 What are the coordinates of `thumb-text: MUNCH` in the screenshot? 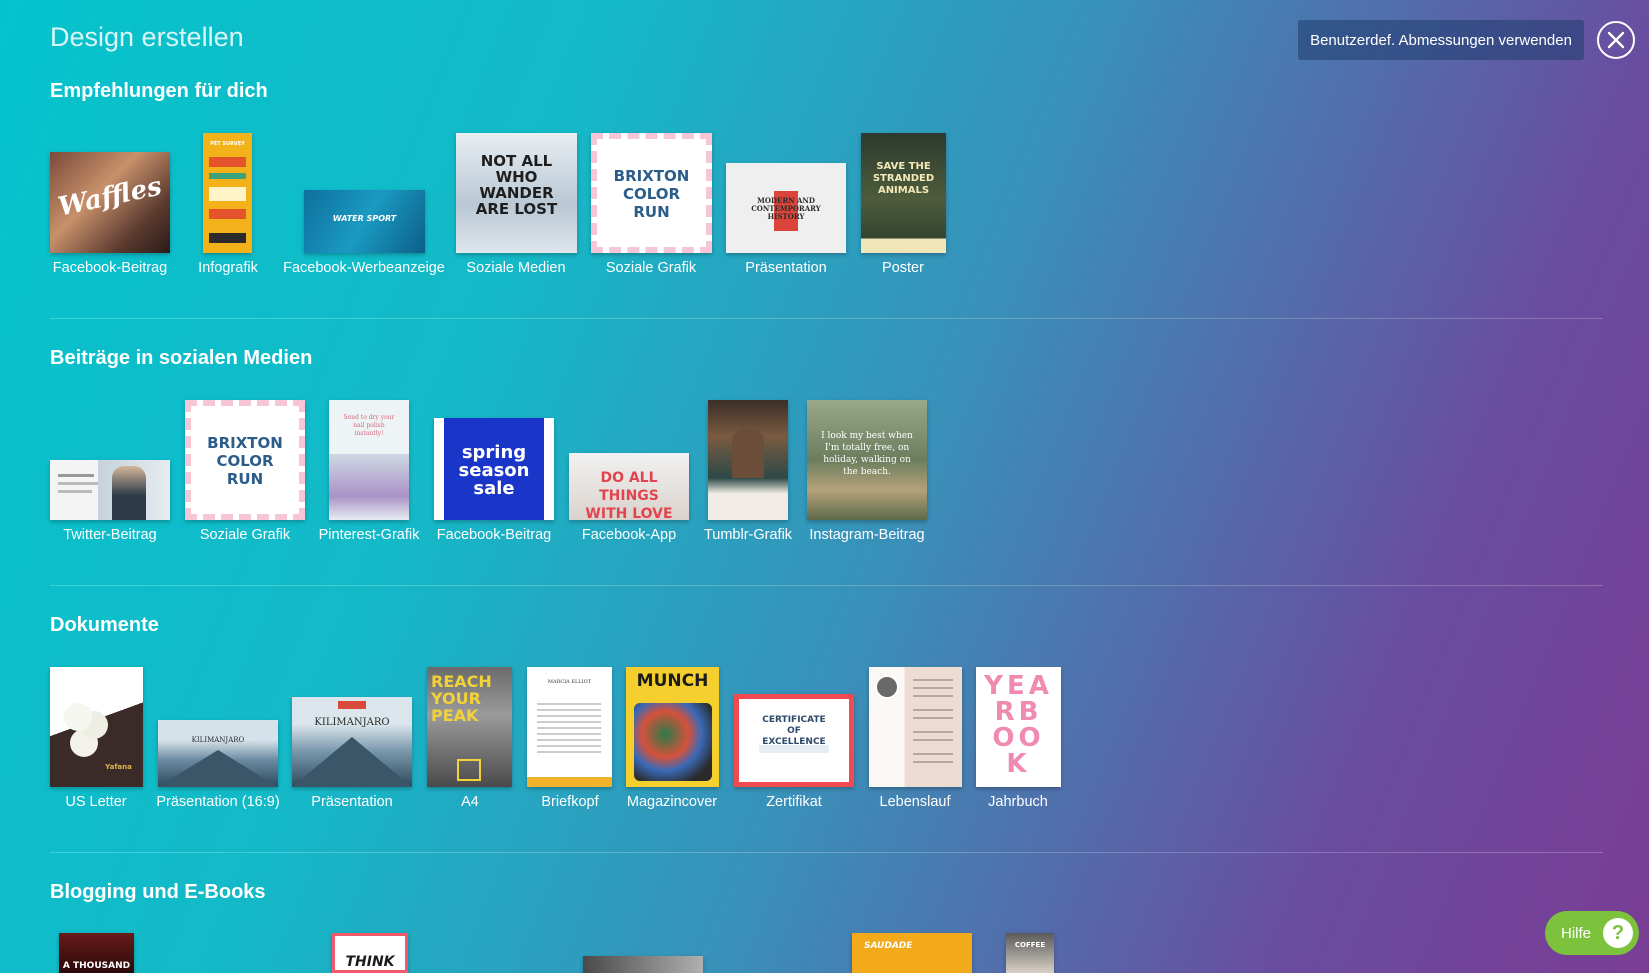 It's located at (672, 681).